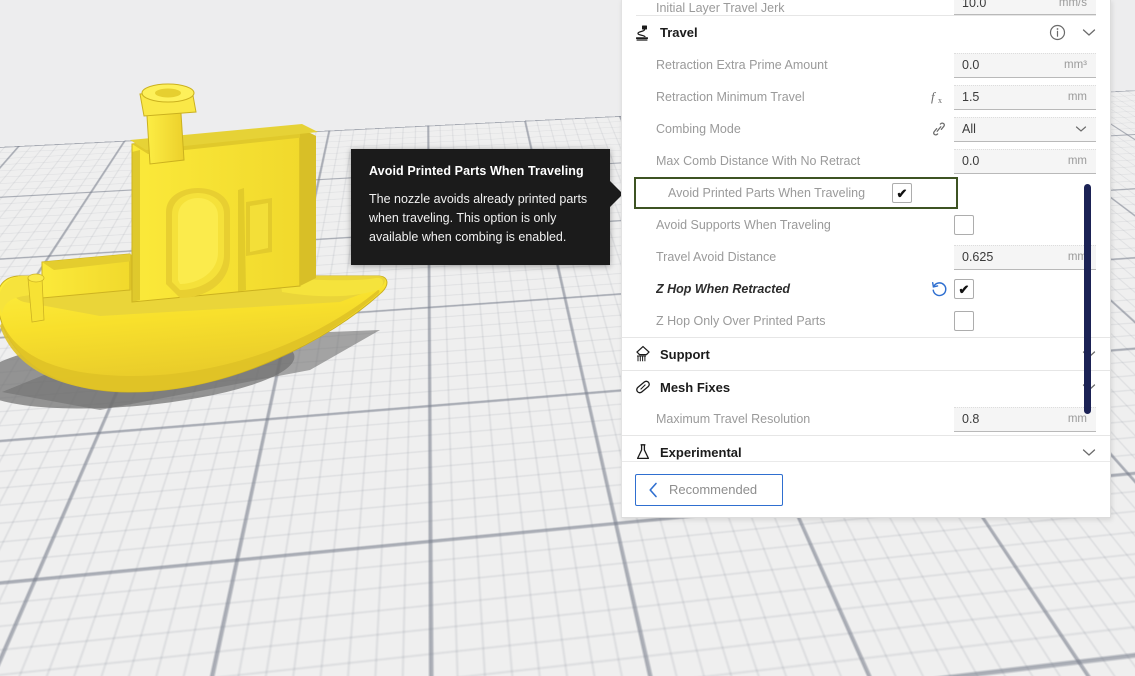 Image resolution: width=1135 pixels, height=676 pixels. Describe the element at coordinates (730, 97) in the screenshot. I see `setting-label: Retraction Minimum Travel` at that location.